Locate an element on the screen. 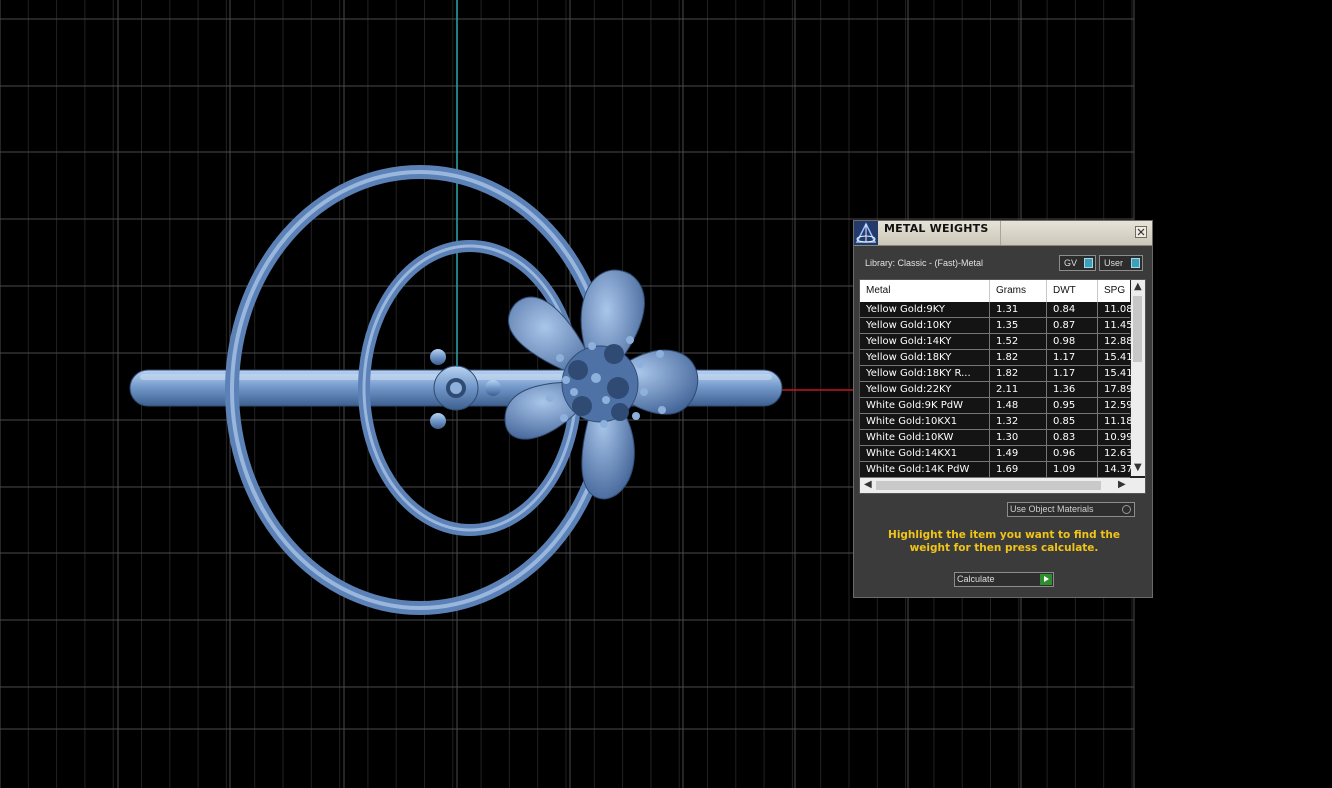 The image size is (1332, 788). cell-metal: White Gold:10KX1 is located at coordinates (925, 421).